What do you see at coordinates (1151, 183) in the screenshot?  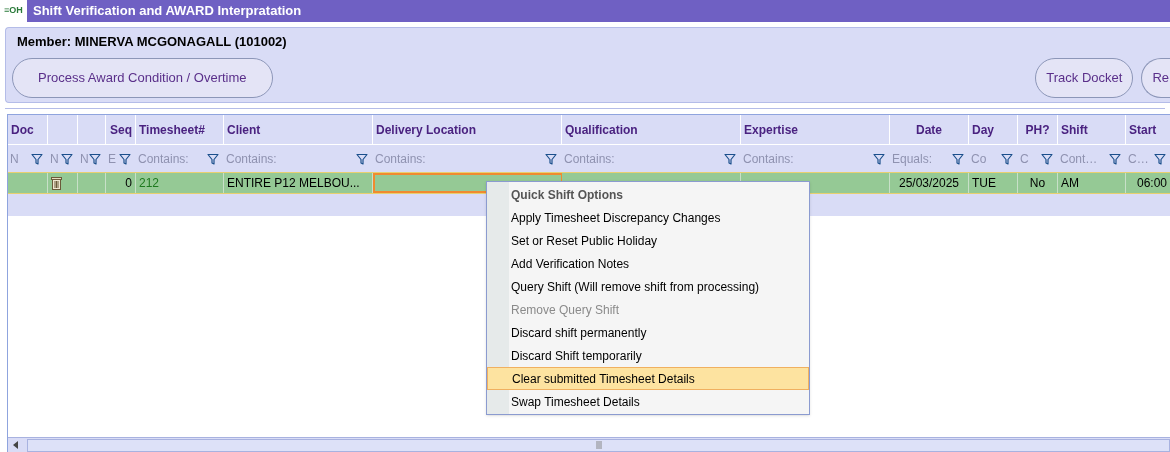 I see `table-cell-text: 06:00` at bounding box center [1151, 183].